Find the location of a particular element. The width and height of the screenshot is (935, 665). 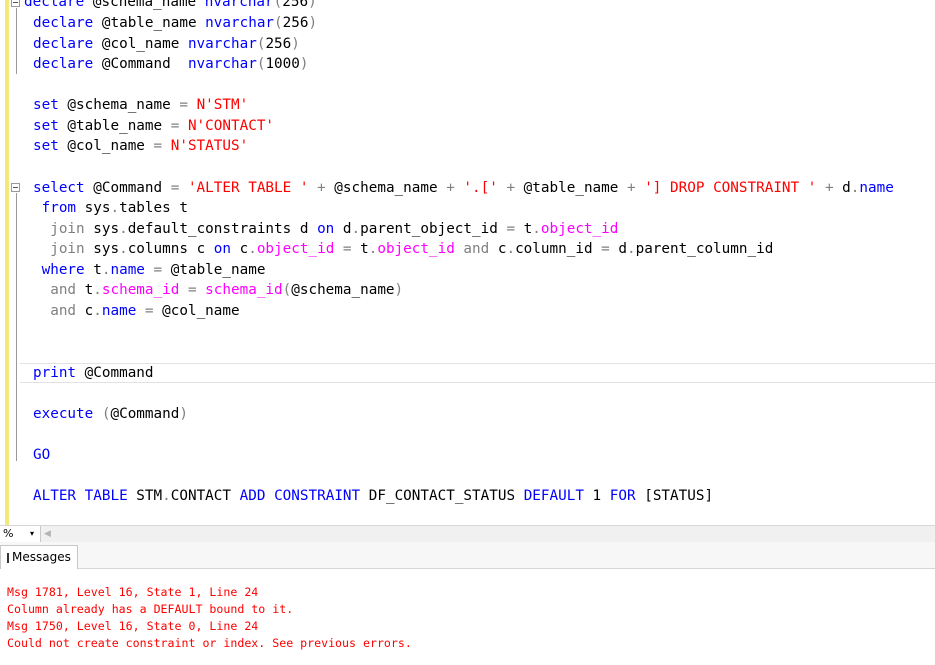

results-tab-strip: Messages is located at coordinates (467, 555).